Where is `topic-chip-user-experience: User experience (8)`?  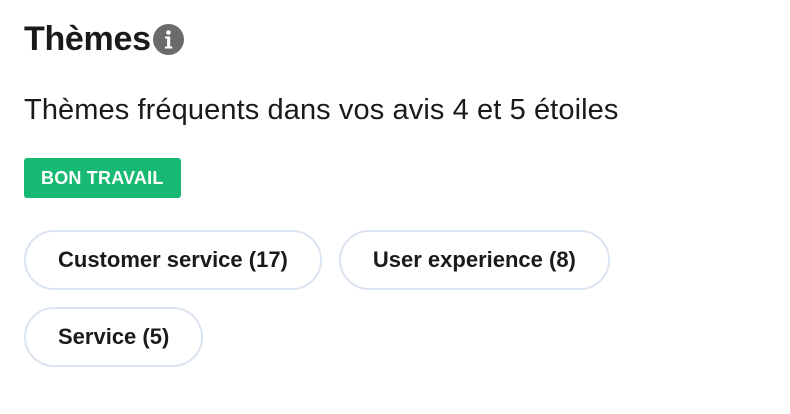
topic-chip-user-experience: User experience (8) is located at coordinates (474, 260).